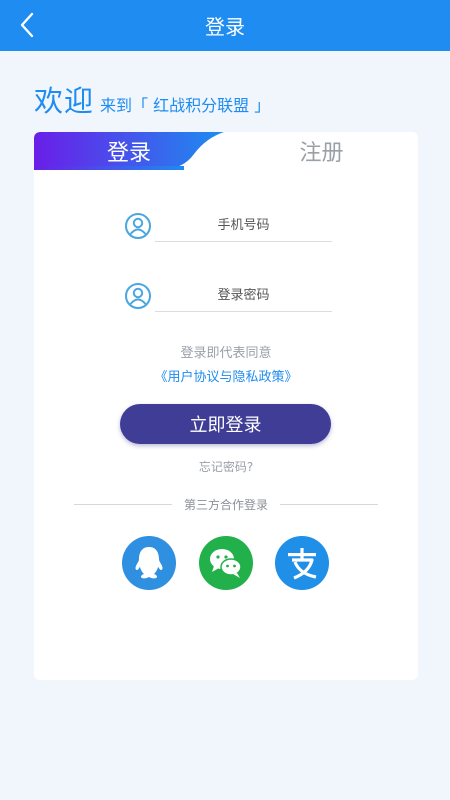  Describe the element at coordinates (225, 505) in the screenshot. I see `third-party-label: 第三方合作登录` at that location.